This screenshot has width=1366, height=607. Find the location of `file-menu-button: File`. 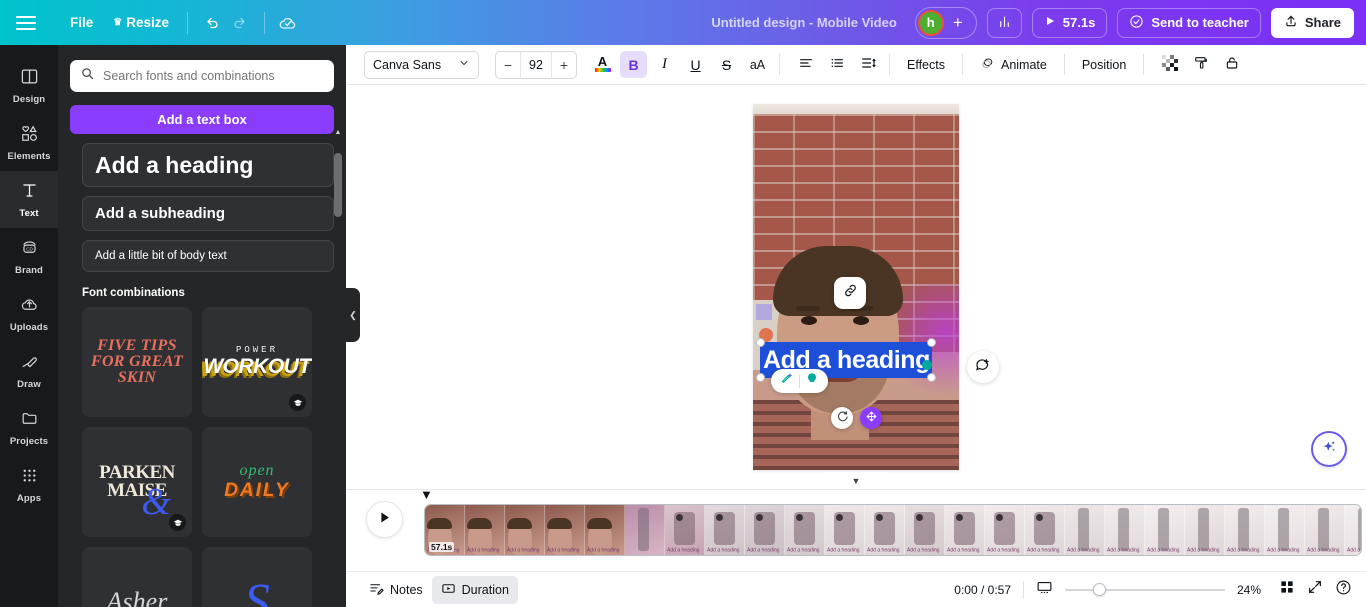

file-menu-button: File is located at coordinates (81, 22).